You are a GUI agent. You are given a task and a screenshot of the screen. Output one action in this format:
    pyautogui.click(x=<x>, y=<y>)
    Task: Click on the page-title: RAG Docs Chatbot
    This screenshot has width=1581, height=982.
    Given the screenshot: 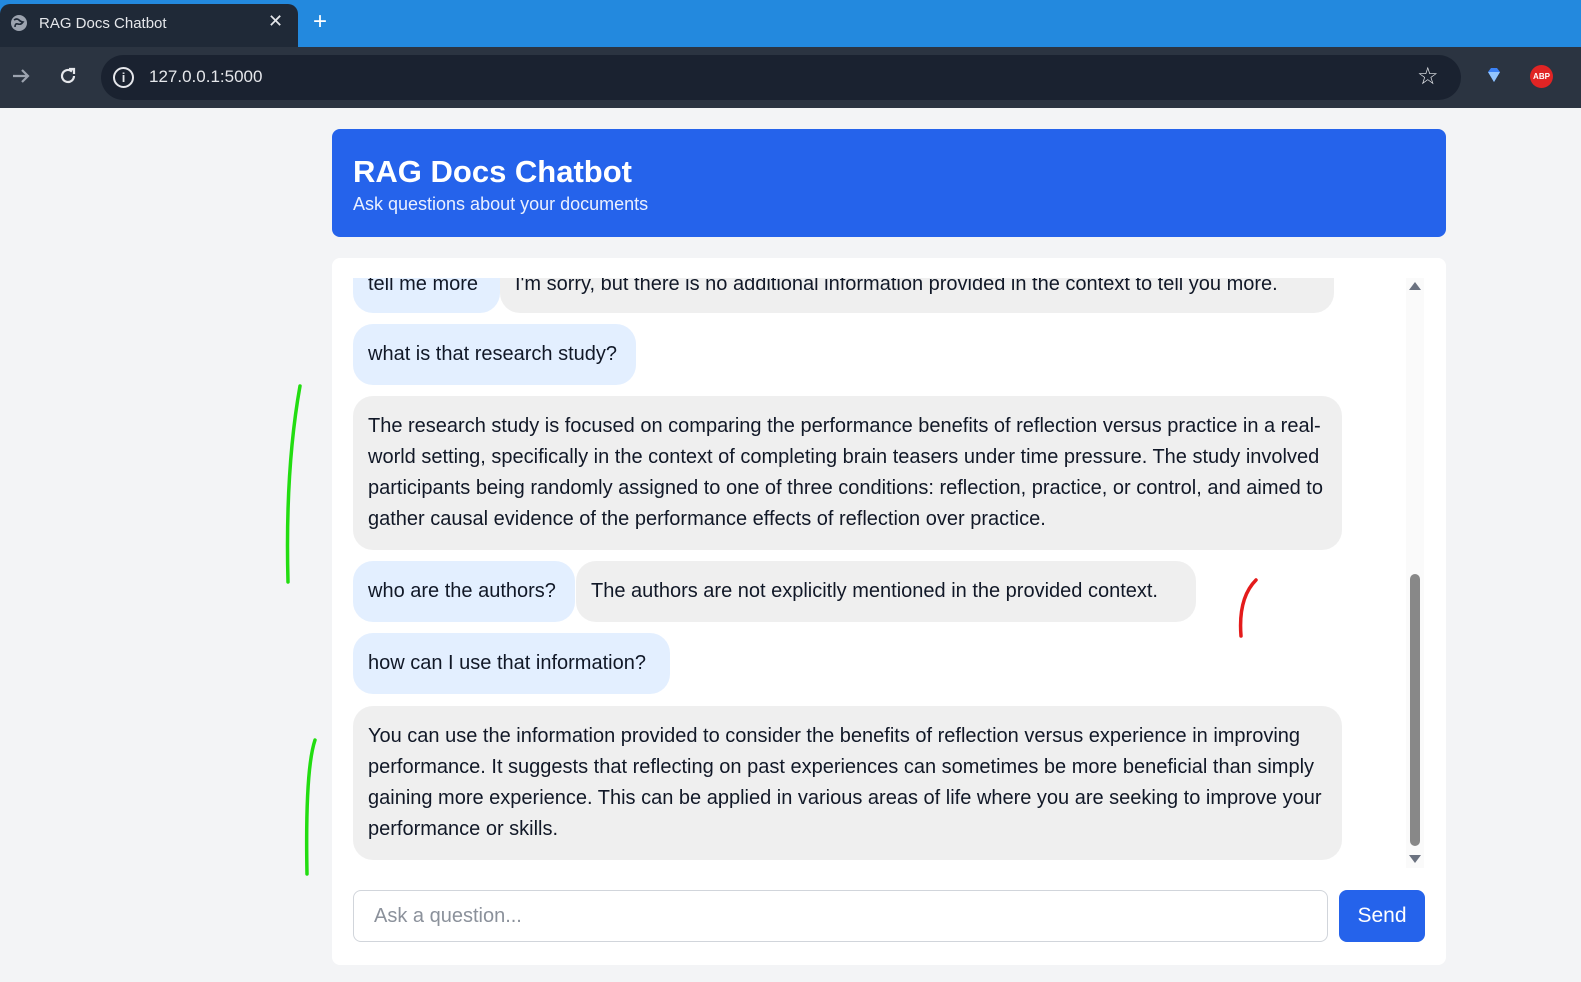 What is the action you would take?
    pyautogui.click(x=492, y=171)
    